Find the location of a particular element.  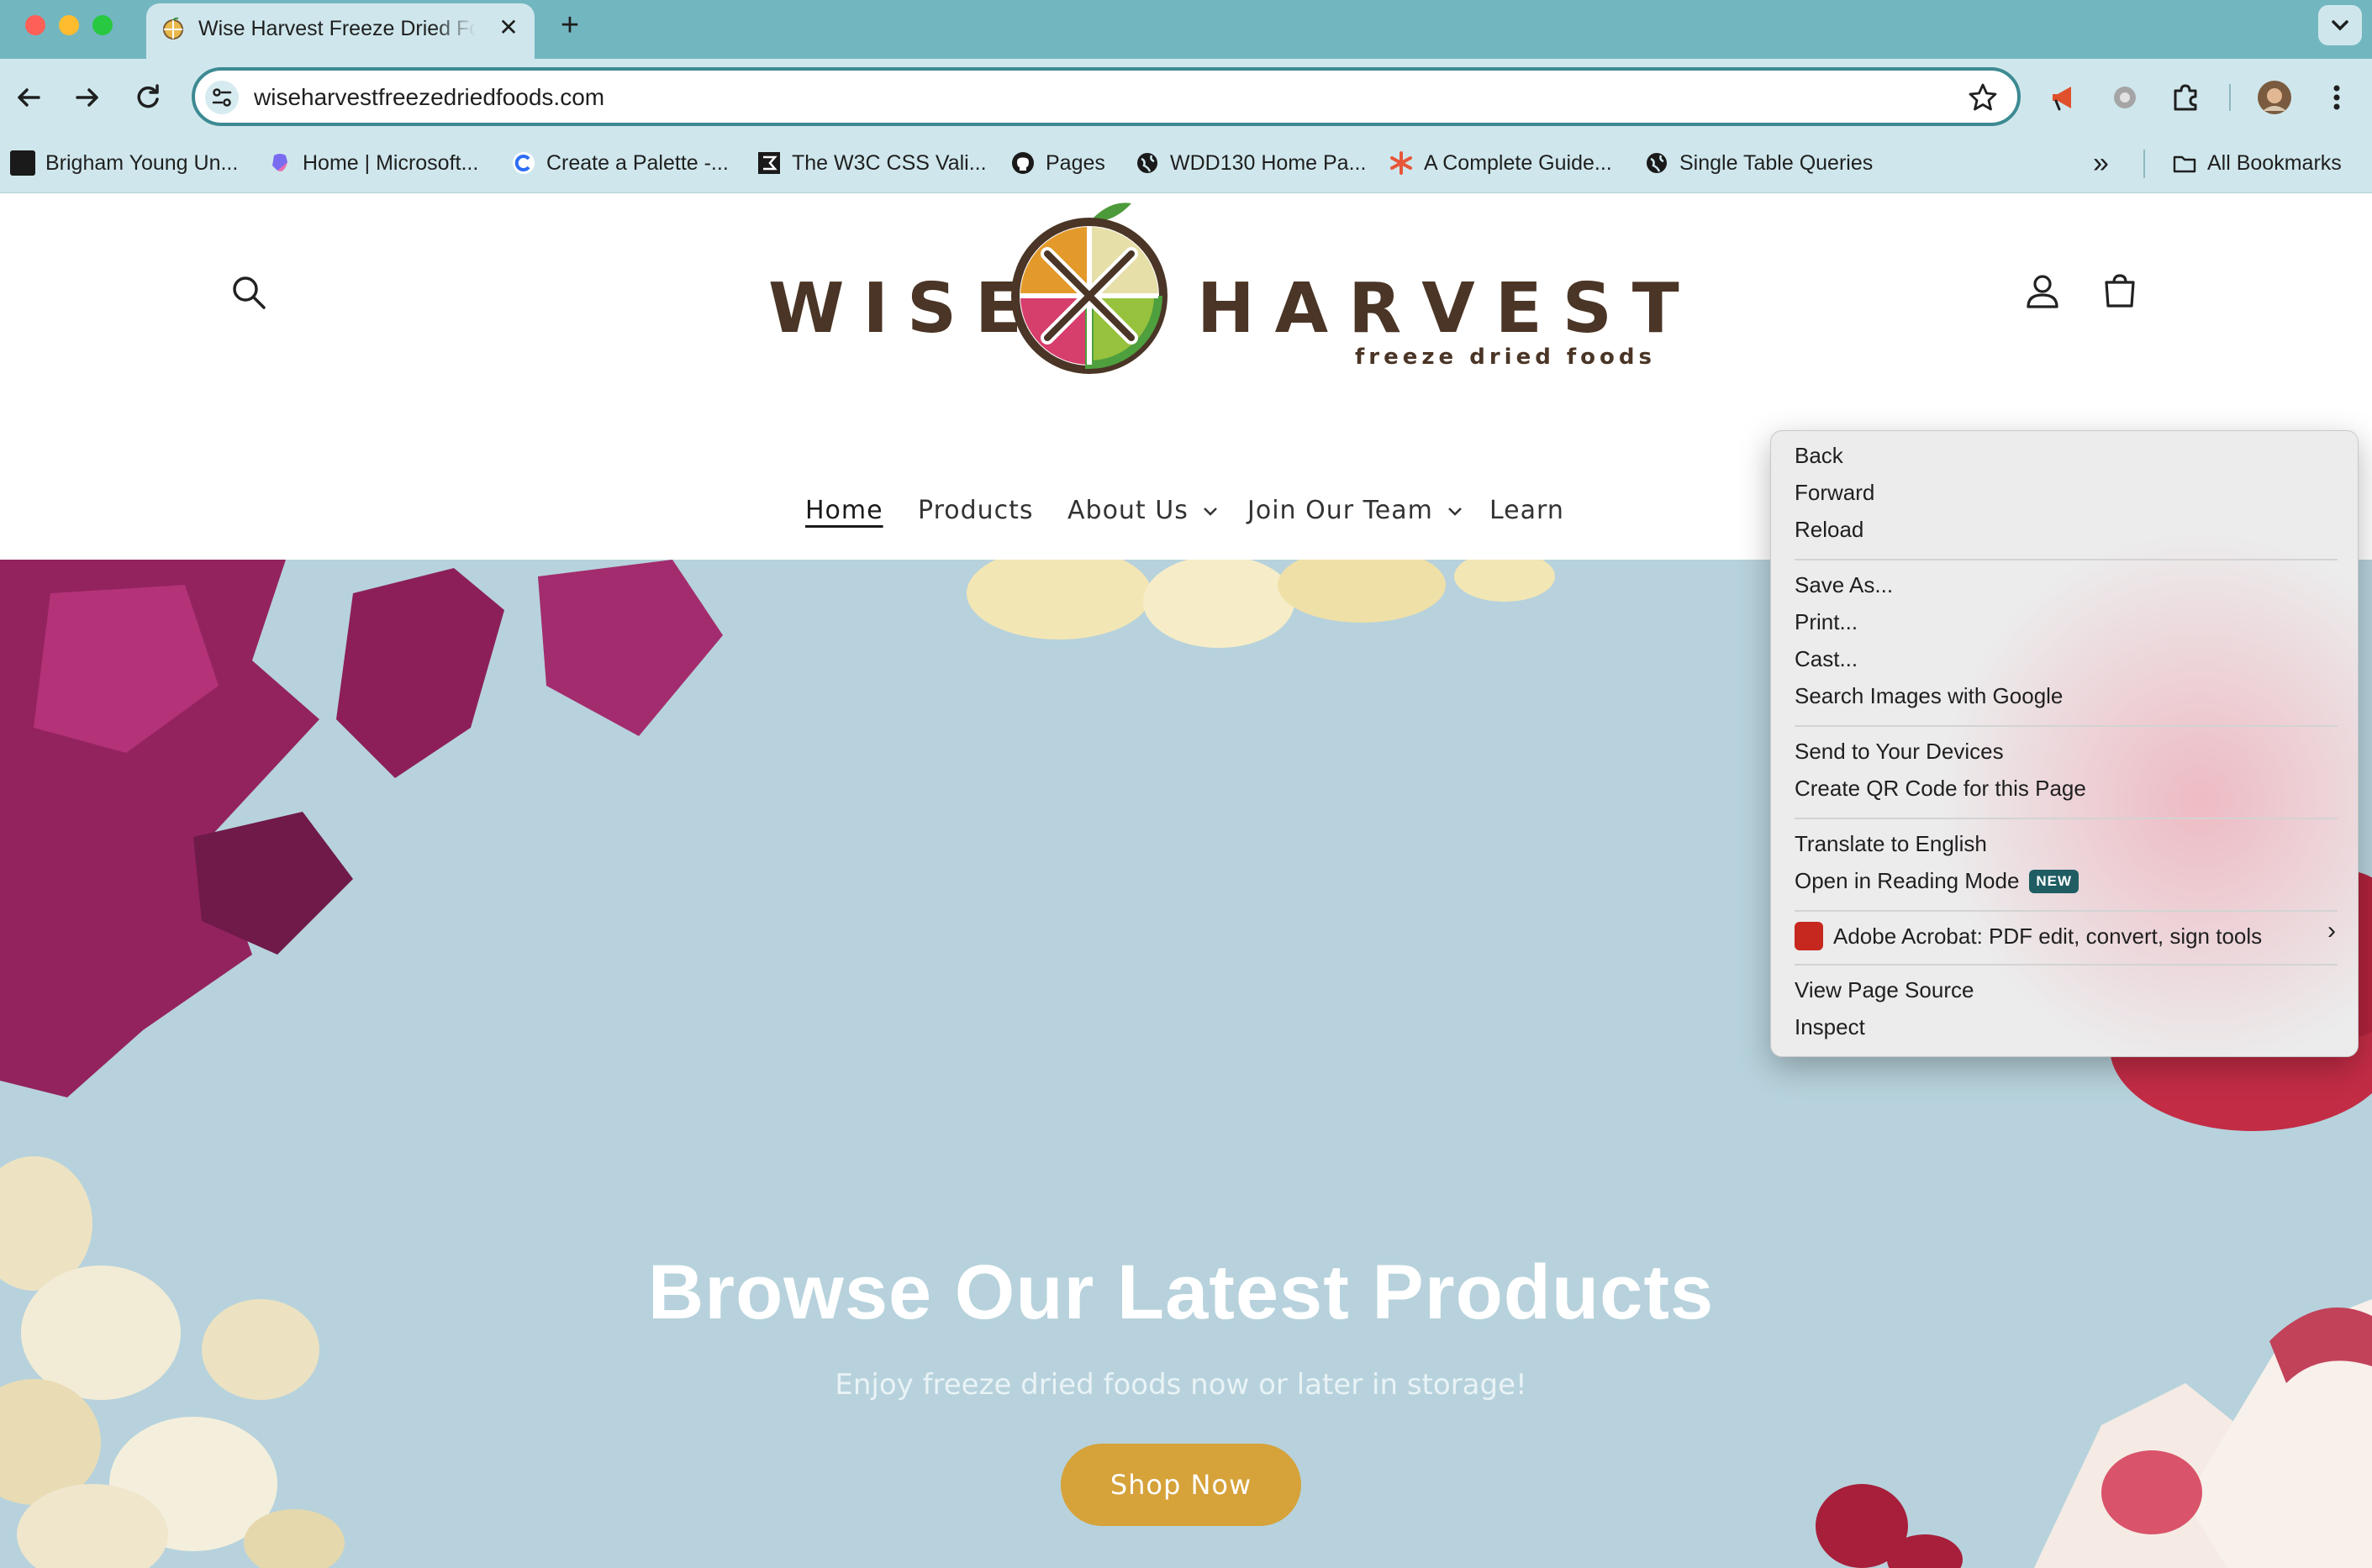

nav-home: Home is located at coordinates (844, 510).